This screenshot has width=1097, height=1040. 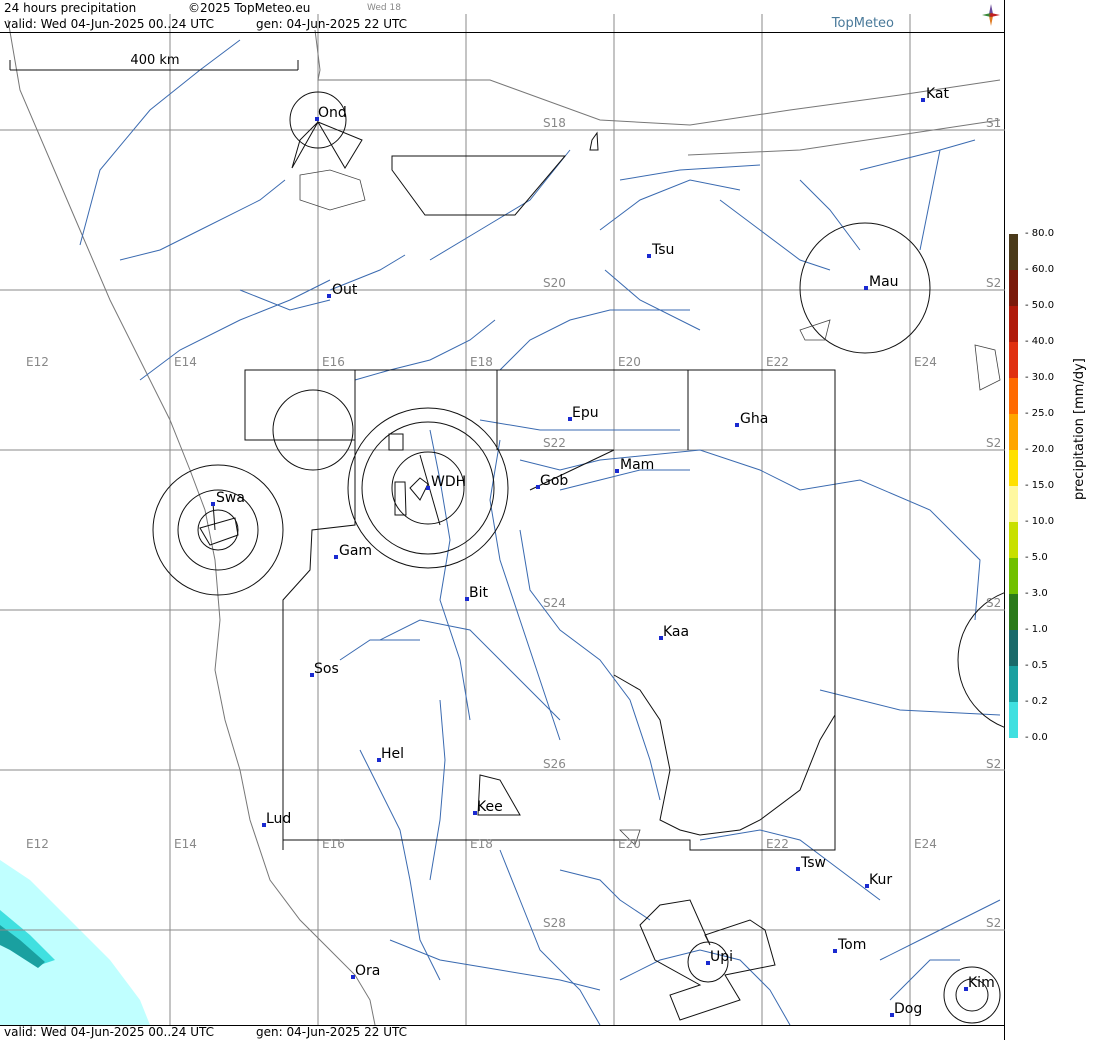 What do you see at coordinates (332, 113) in the screenshot?
I see `city-label: Ond` at bounding box center [332, 113].